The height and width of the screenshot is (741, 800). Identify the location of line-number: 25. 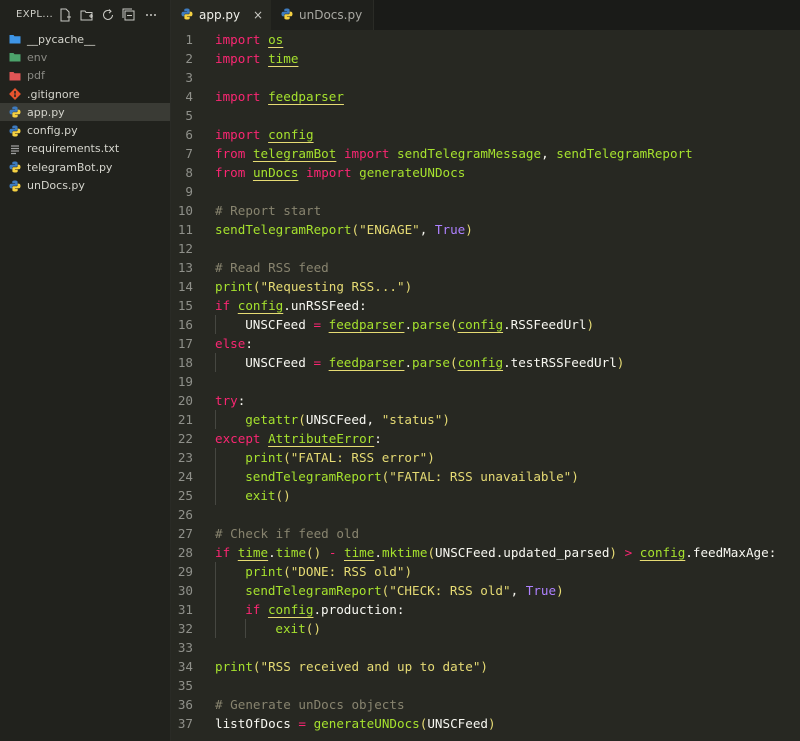
(185, 495).